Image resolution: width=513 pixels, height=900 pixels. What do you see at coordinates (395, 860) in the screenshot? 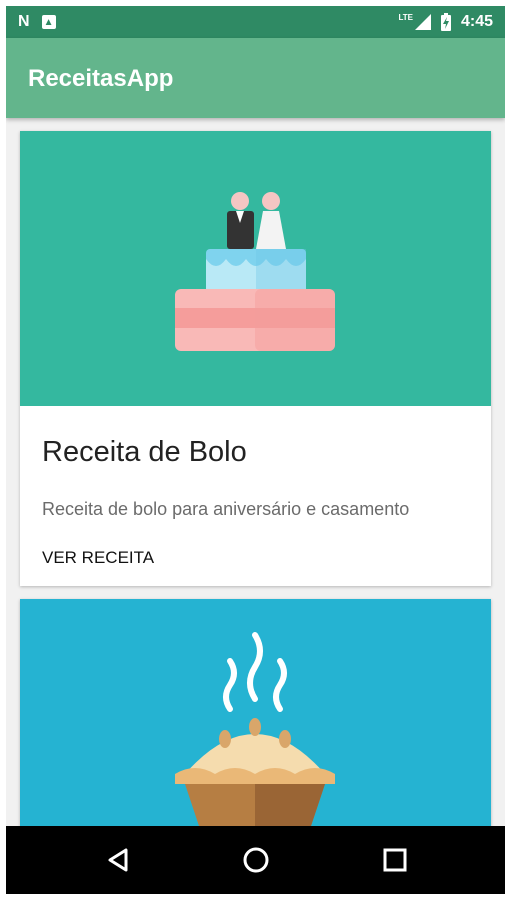
I see `recents-icon` at bounding box center [395, 860].